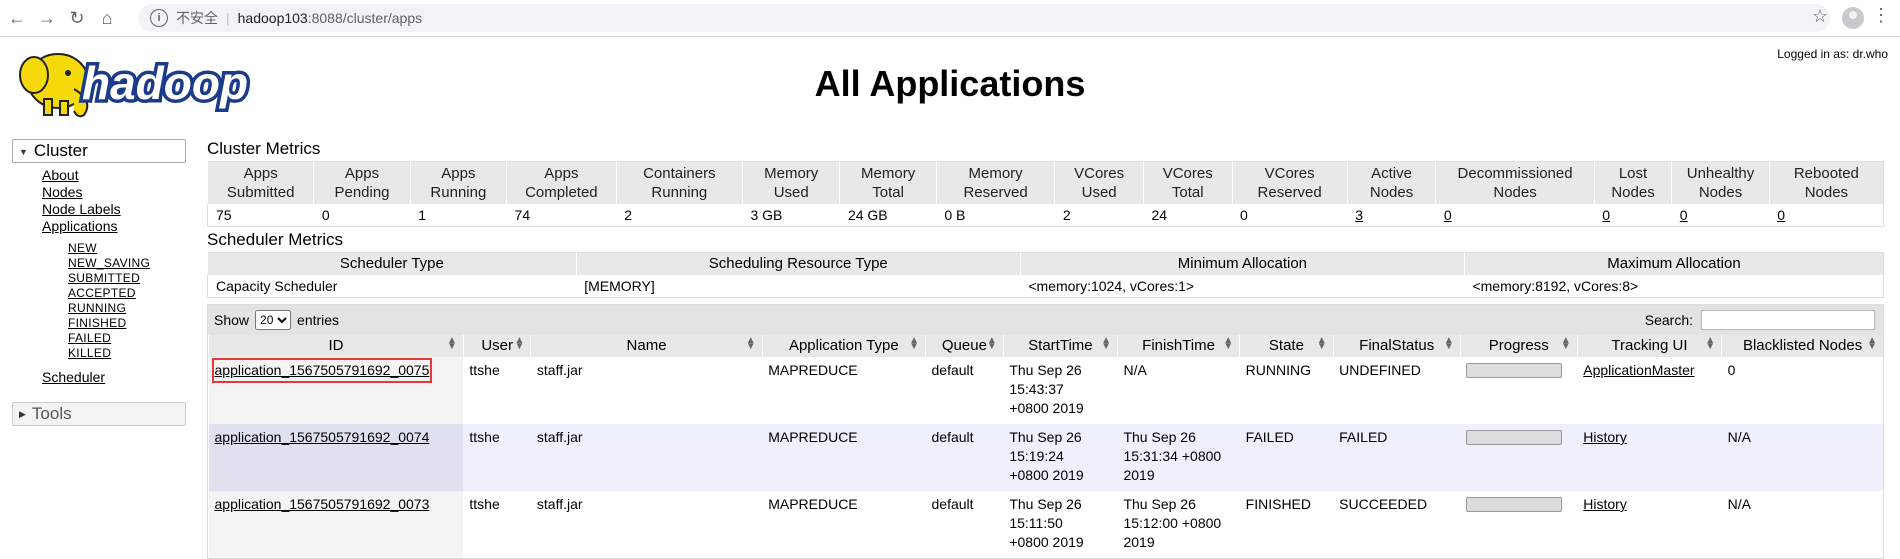  Describe the element at coordinates (1518, 346) in the screenshot. I see `column-header: Progress ▲ ▼` at that location.